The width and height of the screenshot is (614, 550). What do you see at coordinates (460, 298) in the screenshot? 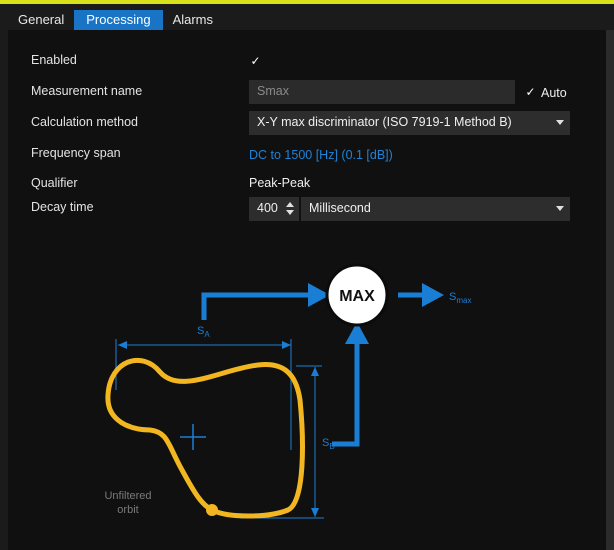
I see `smax-label: Smax` at bounding box center [460, 298].